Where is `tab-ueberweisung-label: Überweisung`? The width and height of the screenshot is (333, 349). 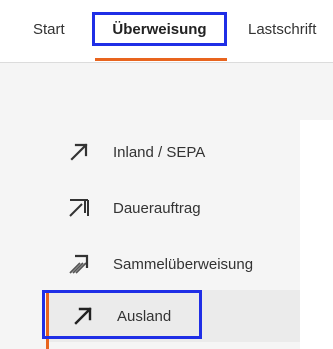 tab-ueberweisung-label: Überweisung is located at coordinates (159, 29).